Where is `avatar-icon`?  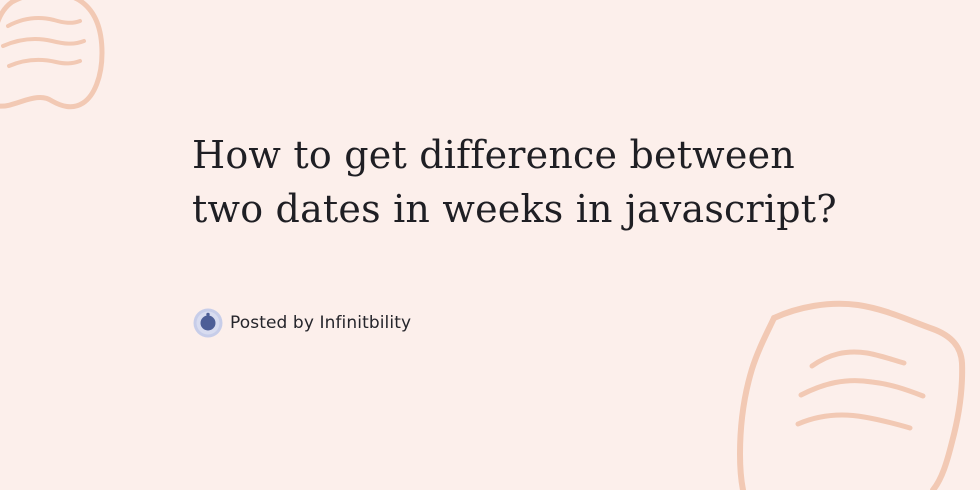 avatar-icon is located at coordinates (208, 323).